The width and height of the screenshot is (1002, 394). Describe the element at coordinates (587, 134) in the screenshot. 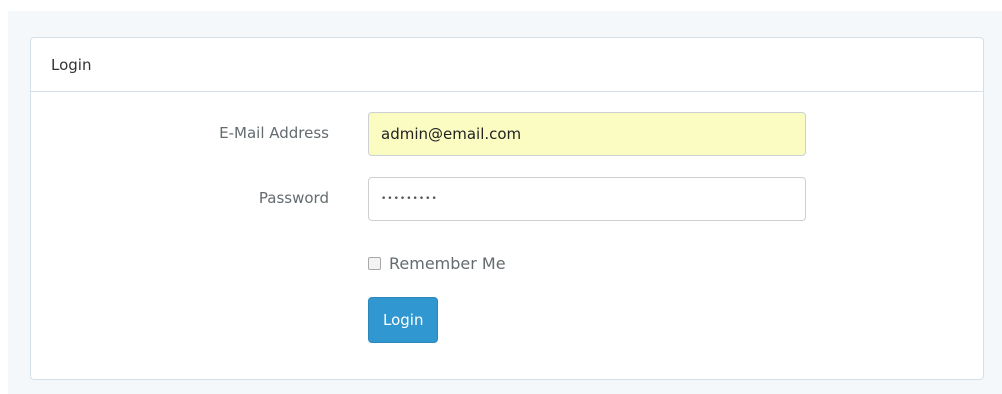

I see `email-input` at that location.